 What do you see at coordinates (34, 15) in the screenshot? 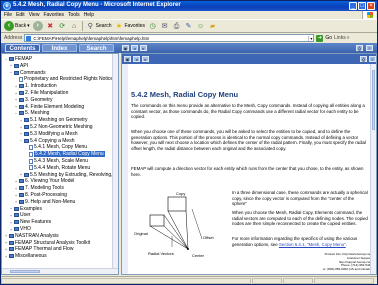
I see `menu-view: View` at bounding box center [34, 15].